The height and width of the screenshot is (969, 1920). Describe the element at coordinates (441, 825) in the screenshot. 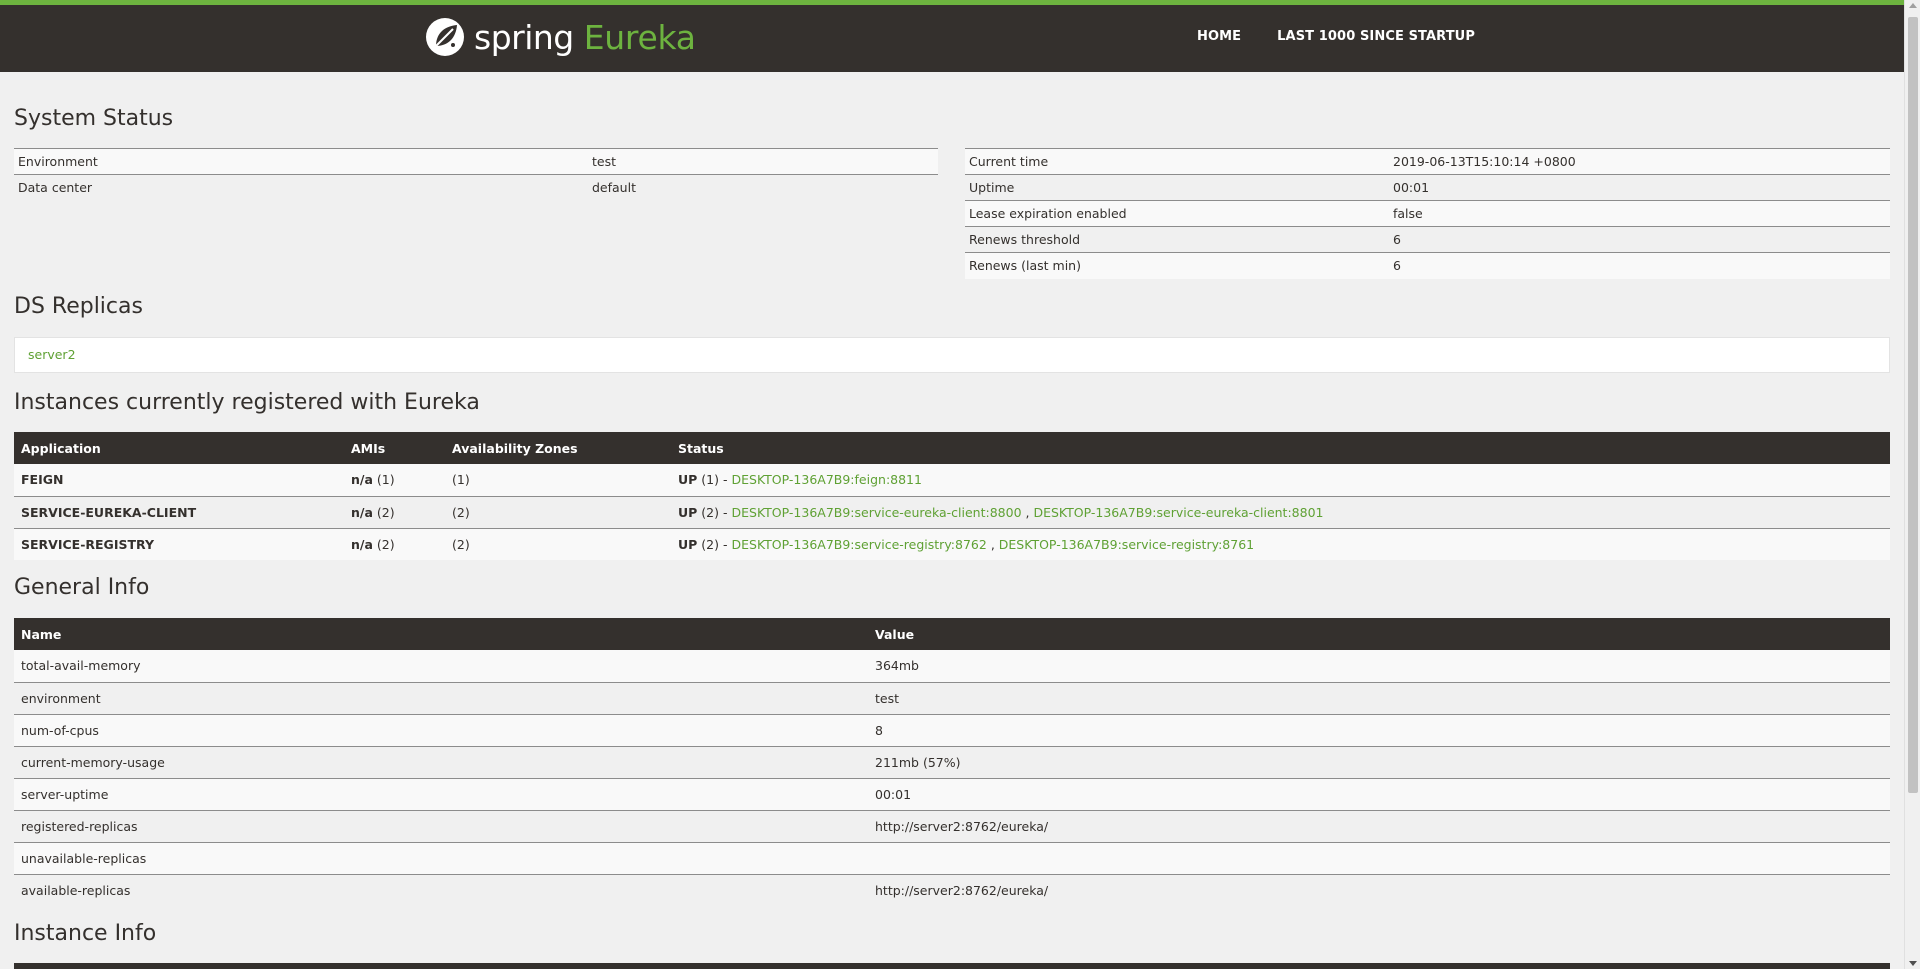

I see `info-name: registered-replicas` at that location.